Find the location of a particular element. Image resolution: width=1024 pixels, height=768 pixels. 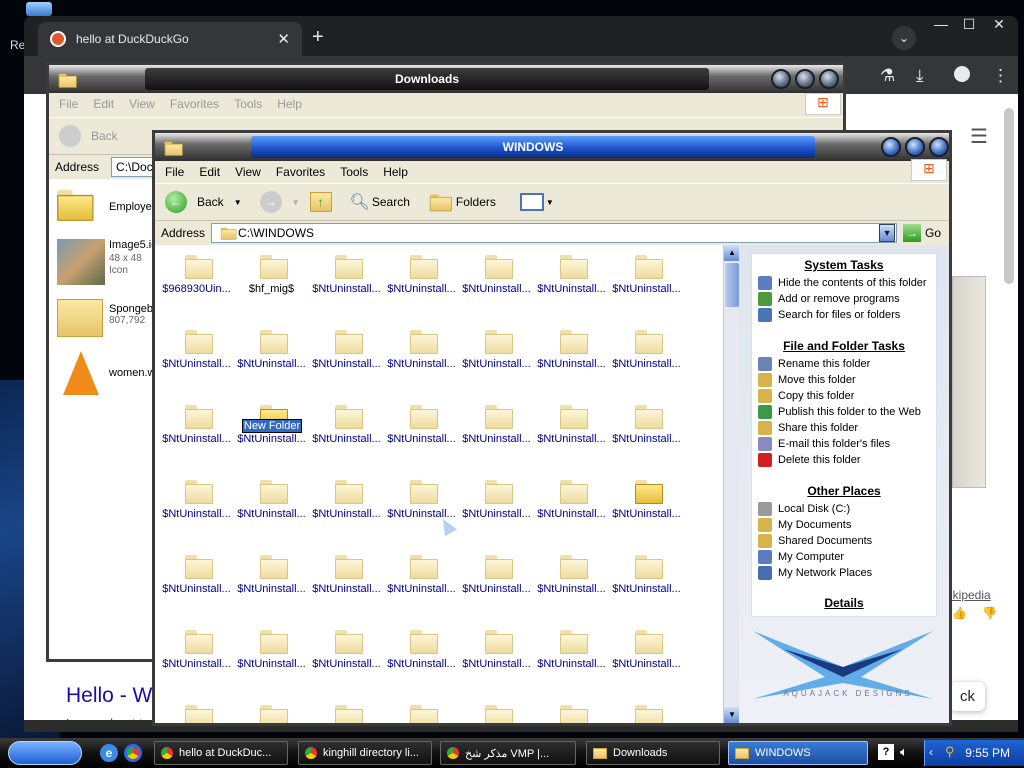

scroll-thumb is located at coordinates (732, 285).